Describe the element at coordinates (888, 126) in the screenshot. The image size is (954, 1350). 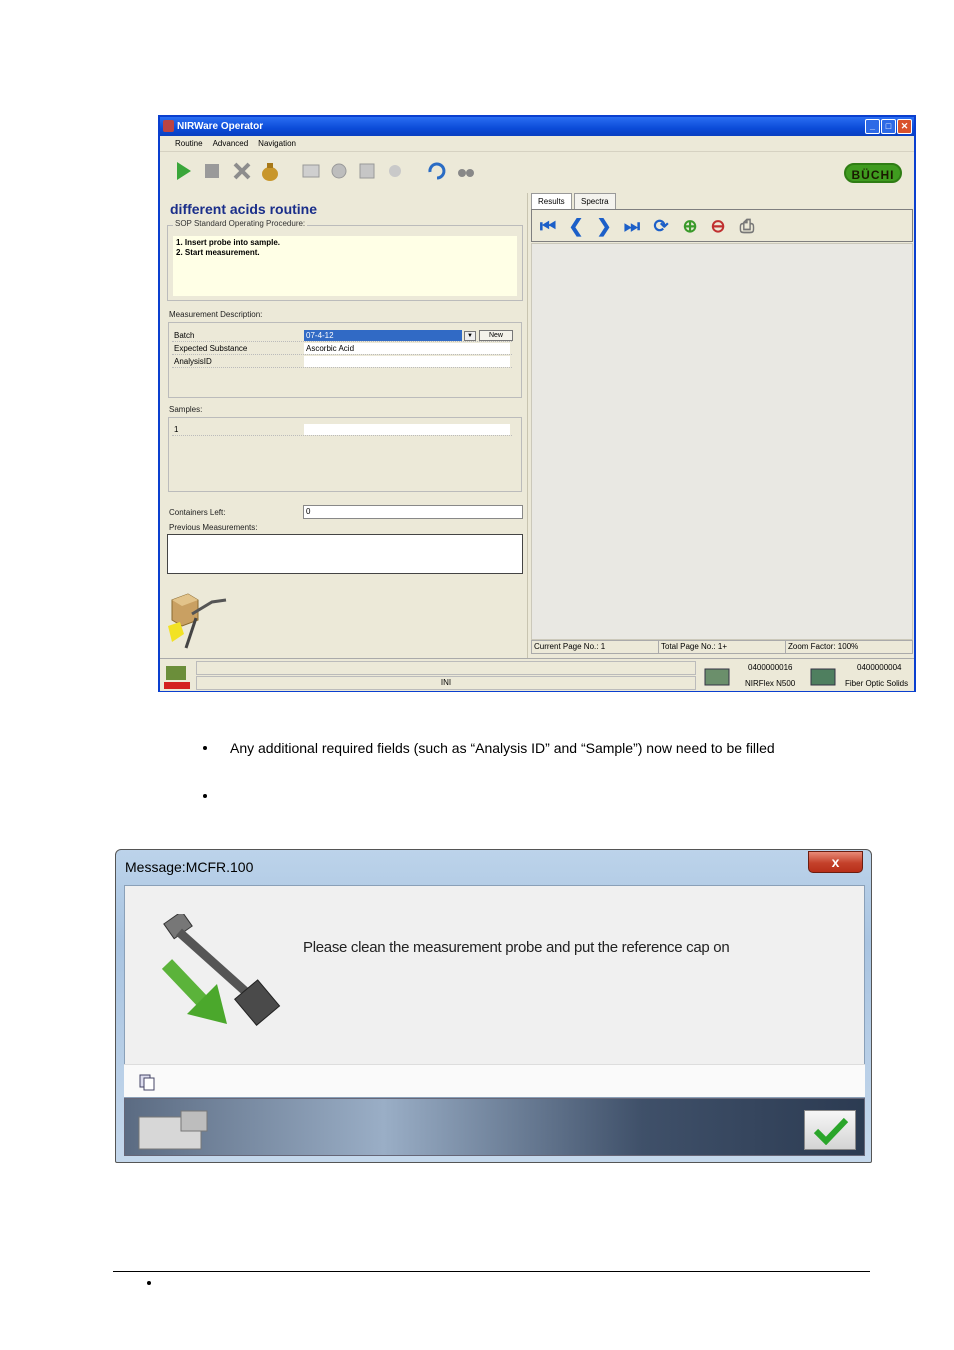
I see `maximize-button: □` at that location.